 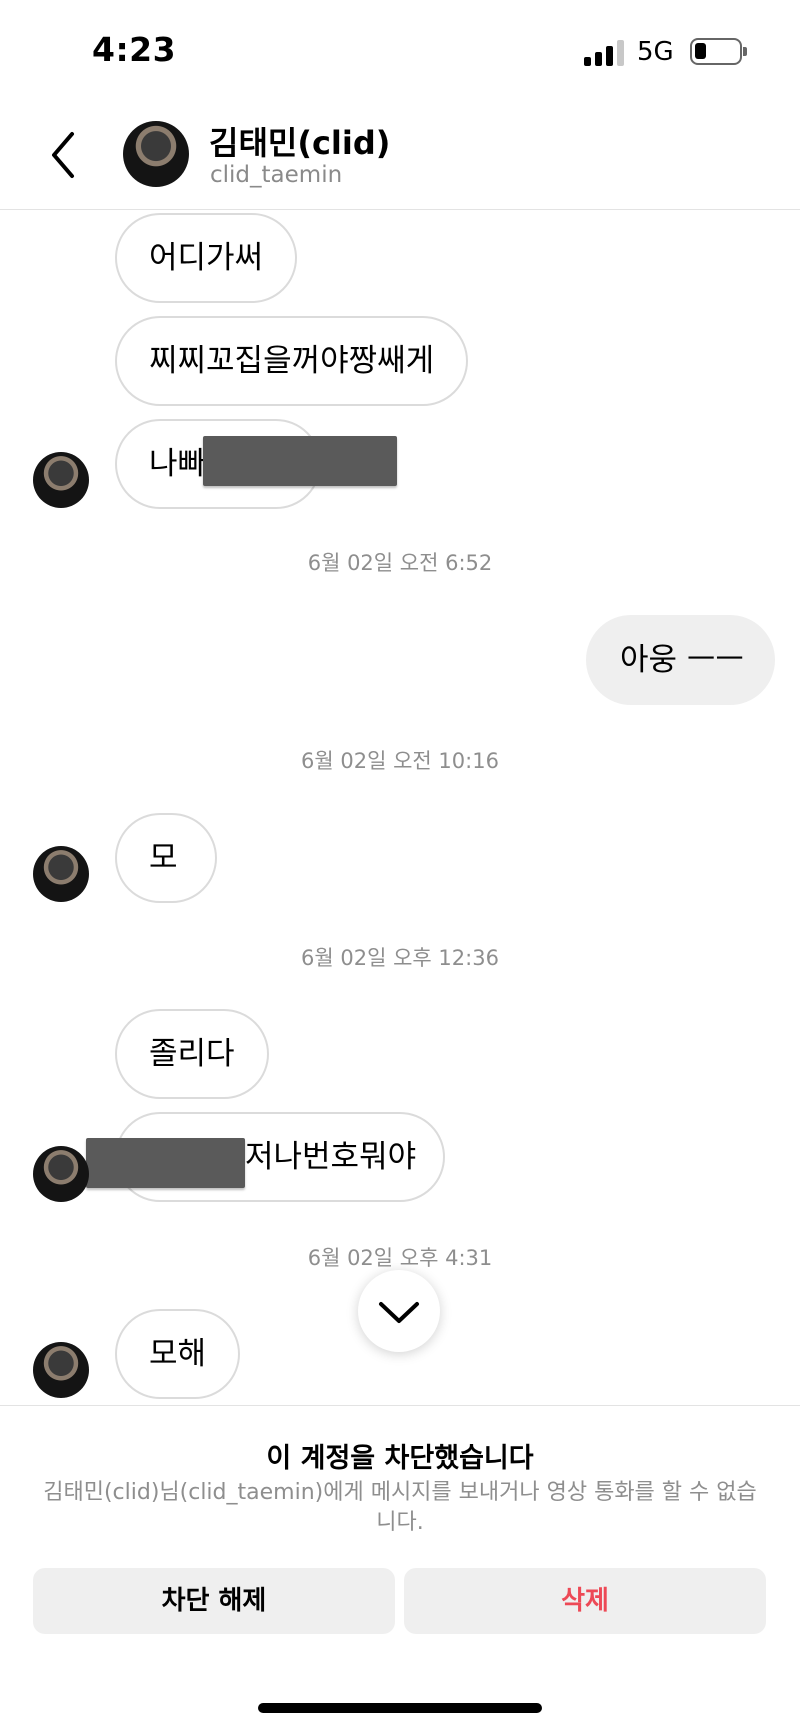 What do you see at coordinates (63, 155) in the screenshot?
I see `back-arrow-icon` at bounding box center [63, 155].